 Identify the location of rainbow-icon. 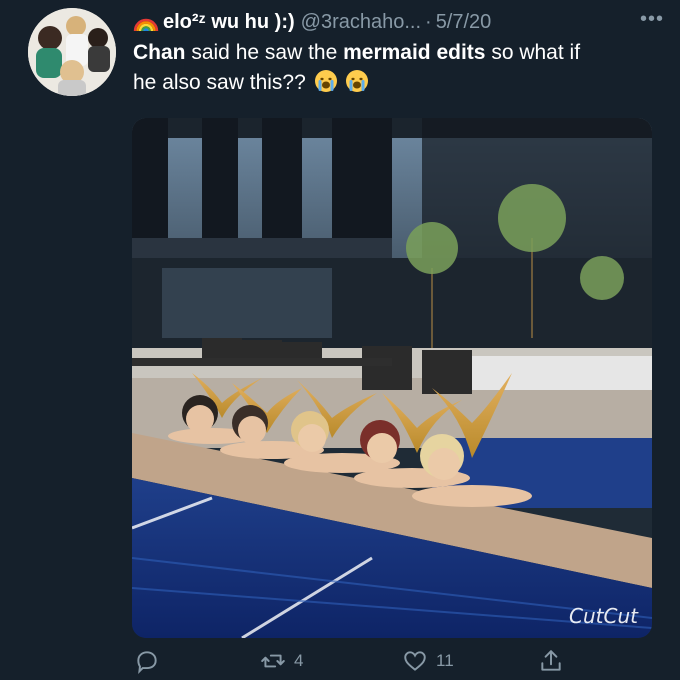
(146, 25).